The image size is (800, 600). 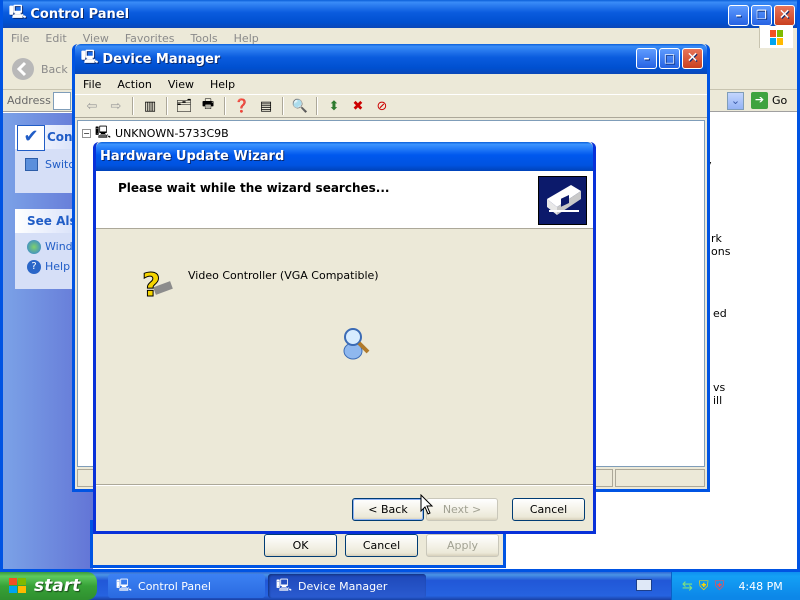 What do you see at coordinates (186, 586) in the screenshot?
I see `taskbar-control-panel: 🖳 Control Panel` at bounding box center [186, 586].